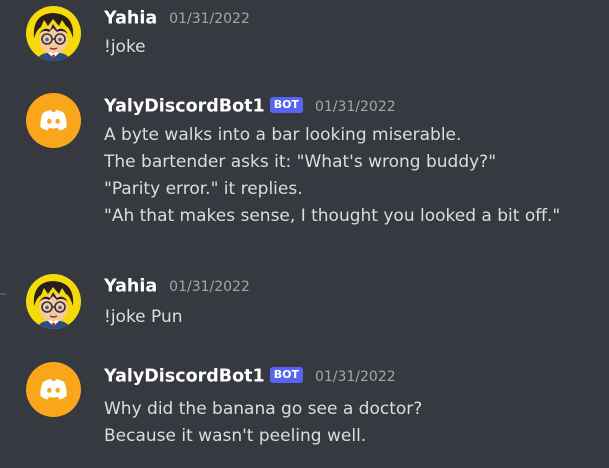  What do you see at coordinates (203, 189) in the screenshot?
I see `message-line: "Parity error." it replies.` at bounding box center [203, 189].